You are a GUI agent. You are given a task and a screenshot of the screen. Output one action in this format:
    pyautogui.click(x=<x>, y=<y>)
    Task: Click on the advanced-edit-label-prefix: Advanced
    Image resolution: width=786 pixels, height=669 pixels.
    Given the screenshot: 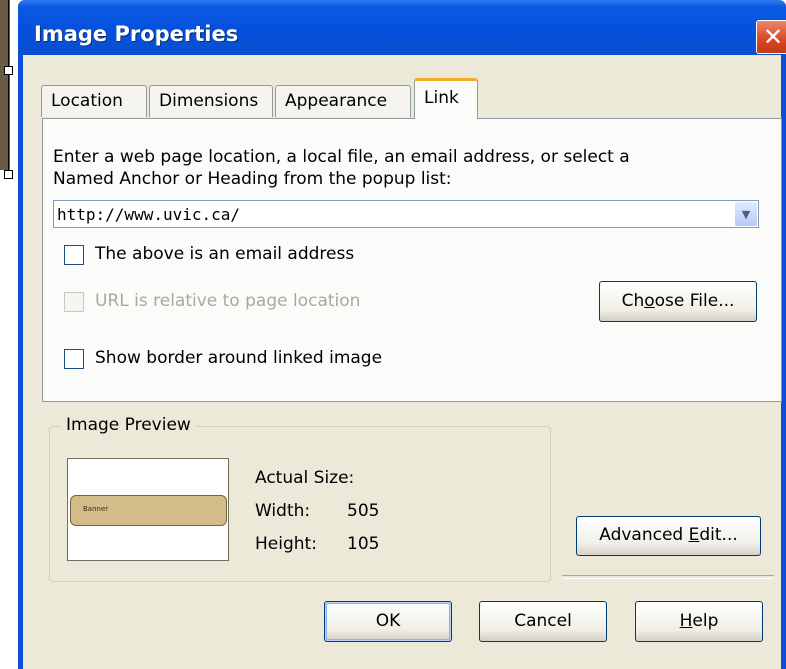 What is the action you would take?
    pyautogui.click(x=644, y=535)
    